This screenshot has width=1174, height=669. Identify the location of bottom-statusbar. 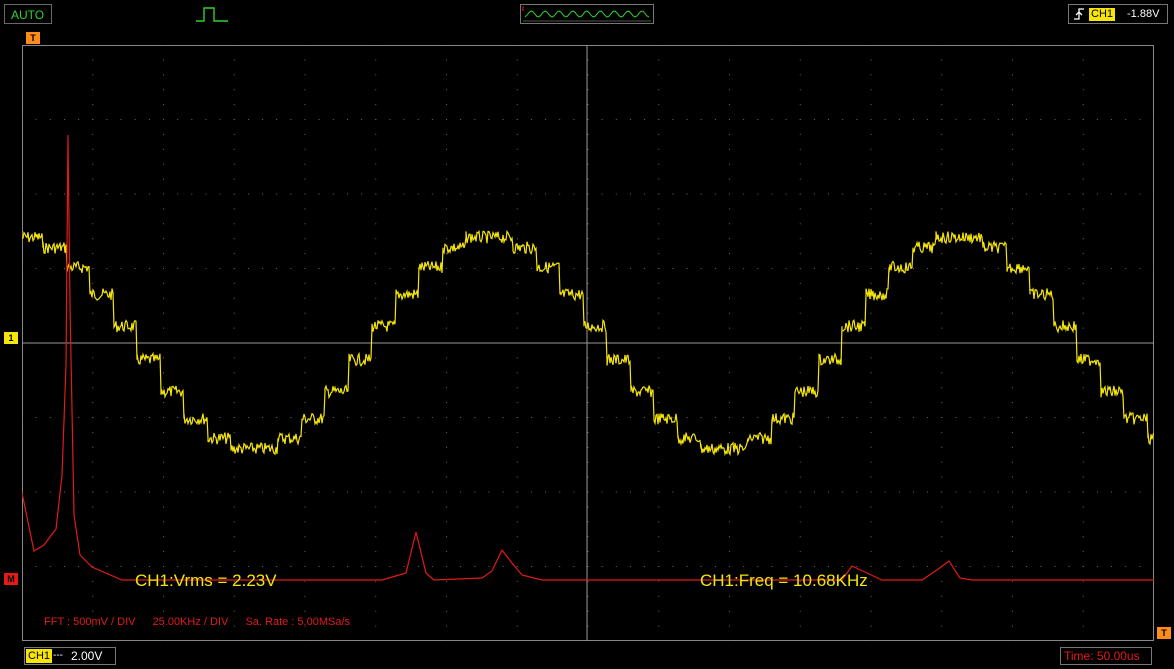
(587, 657).